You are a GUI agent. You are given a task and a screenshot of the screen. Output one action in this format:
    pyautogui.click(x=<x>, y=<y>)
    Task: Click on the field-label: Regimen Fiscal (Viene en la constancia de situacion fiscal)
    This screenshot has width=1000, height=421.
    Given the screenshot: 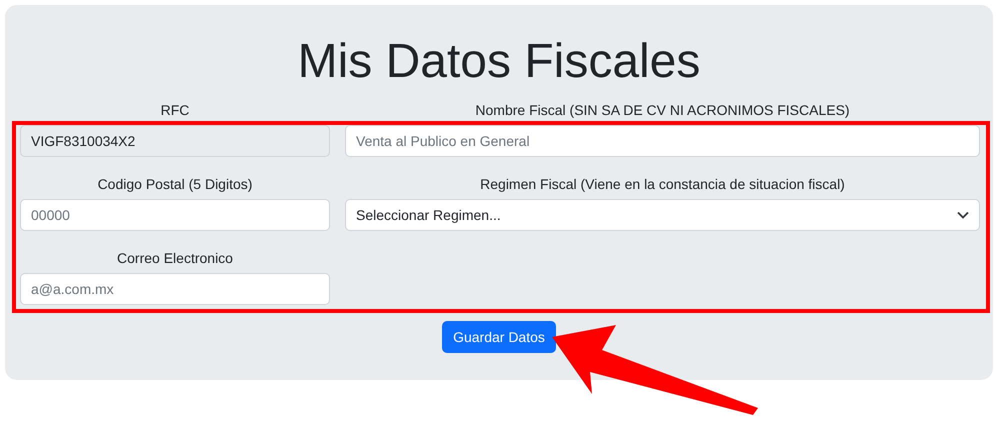 What is the action you would take?
    pyautogui.click(x=662, y=184)
    